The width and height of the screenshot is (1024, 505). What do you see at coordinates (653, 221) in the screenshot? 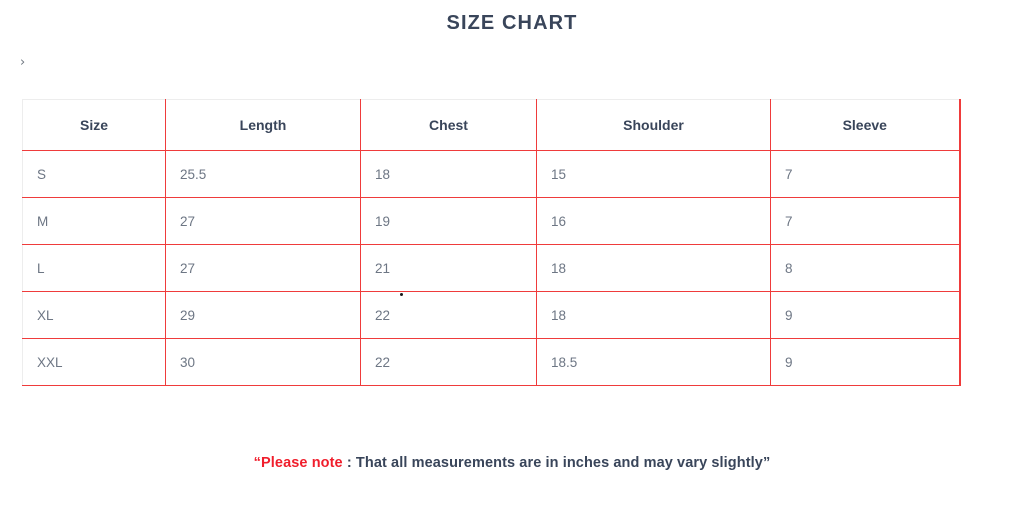
I see `cell-shoulder: 16` at bounding box center [653, 221].